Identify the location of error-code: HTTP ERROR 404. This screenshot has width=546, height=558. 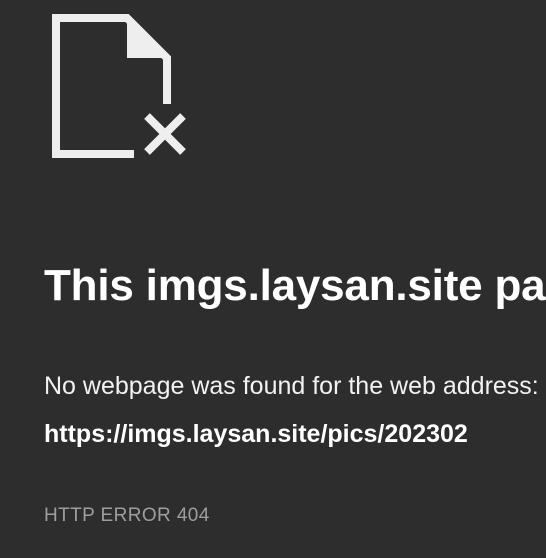
(127, 515).